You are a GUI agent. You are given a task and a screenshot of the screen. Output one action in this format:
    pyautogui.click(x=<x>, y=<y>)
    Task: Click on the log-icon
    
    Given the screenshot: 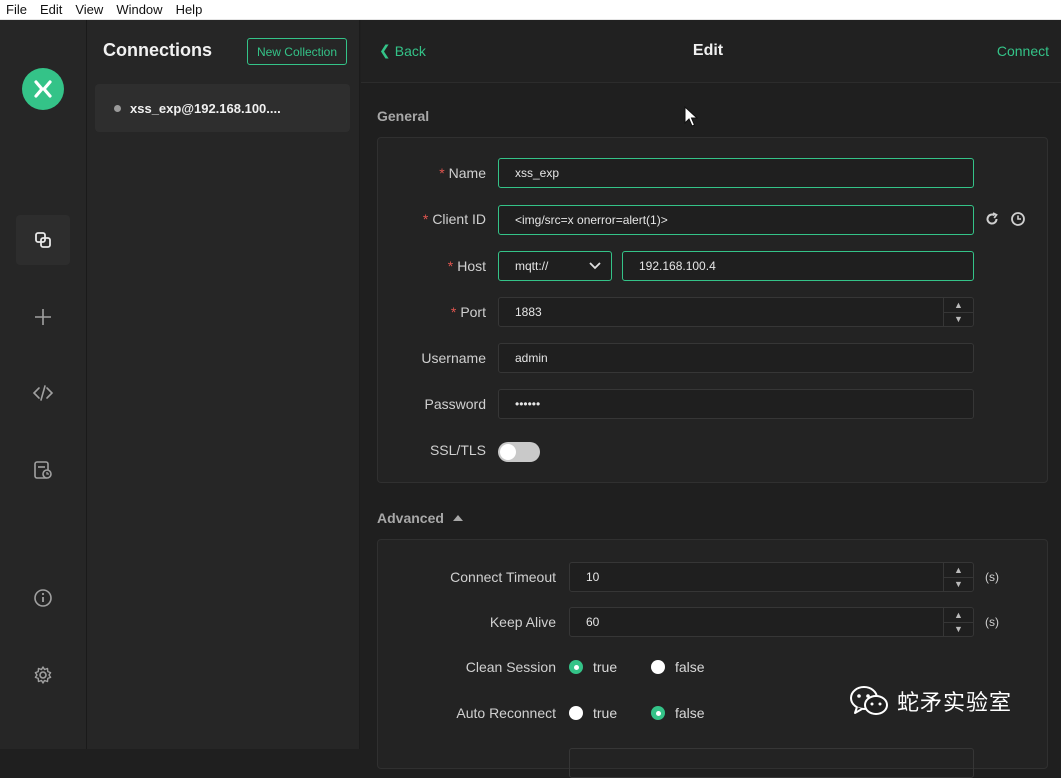 What is the action you would take?
    pyautogui.click(x=43, y=470)
    